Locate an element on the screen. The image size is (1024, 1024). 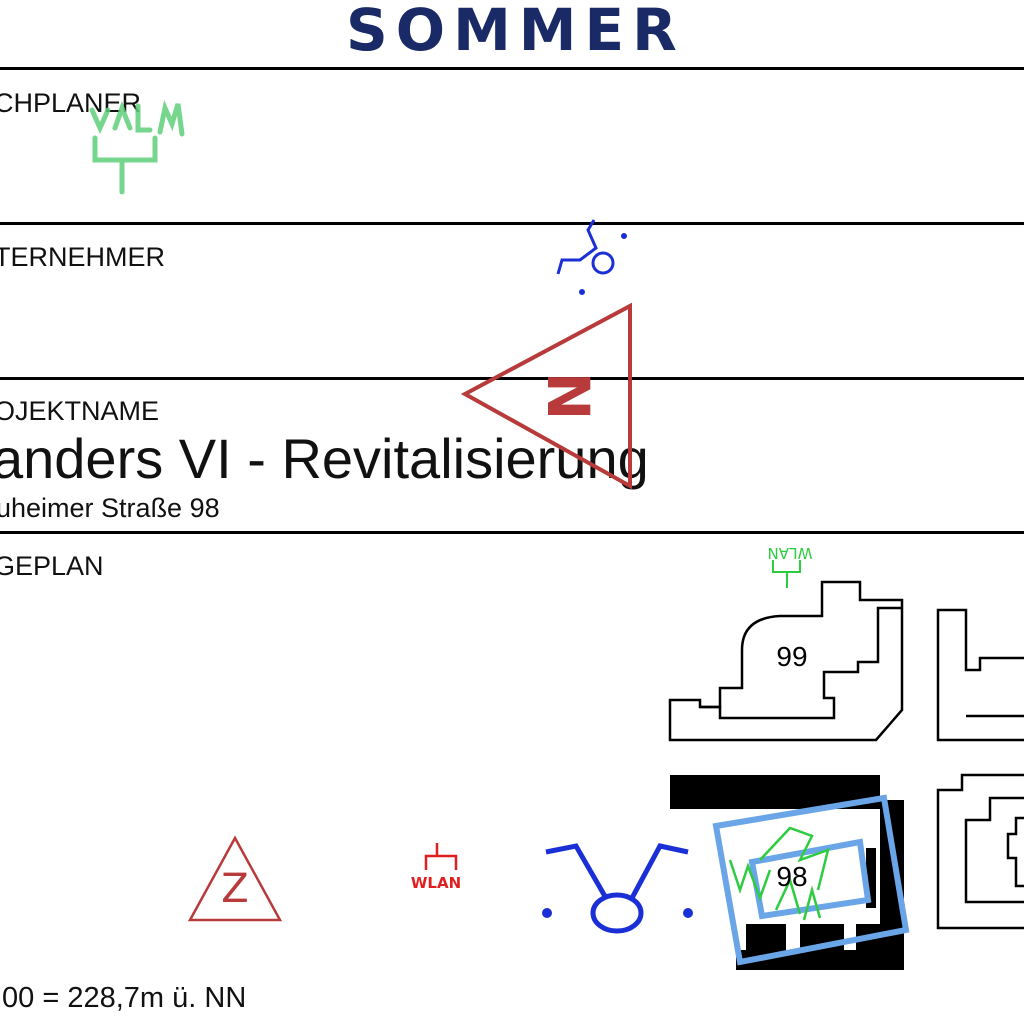
building-99: 99 is located at coordinates (786, 661).